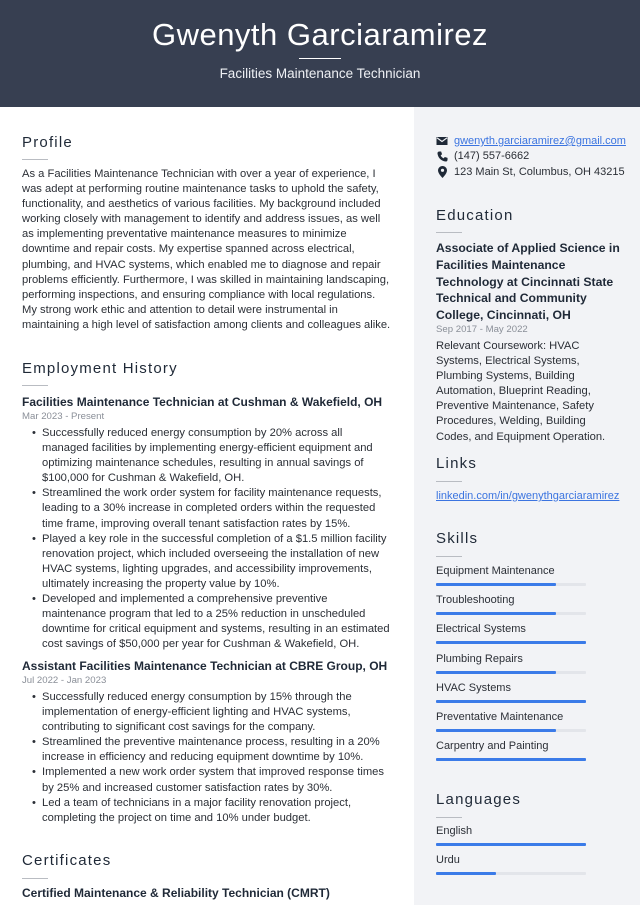  Describe the element at coordinates (457, 463) in the screenshot. I see `links-heading: Links` at that location.